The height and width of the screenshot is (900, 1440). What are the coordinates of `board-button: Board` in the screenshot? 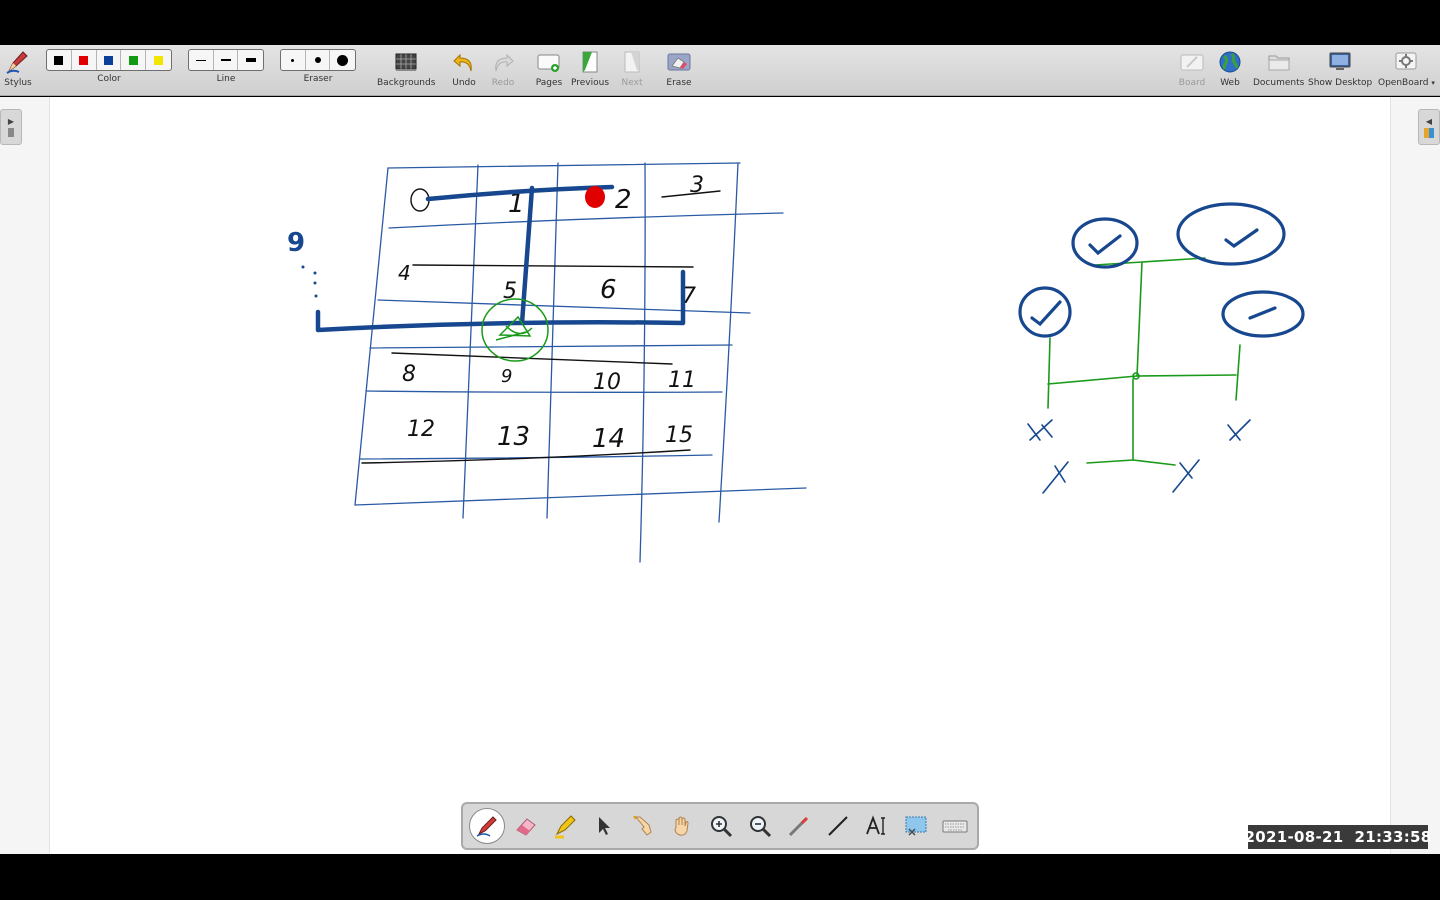 It's located at (1192, 68).